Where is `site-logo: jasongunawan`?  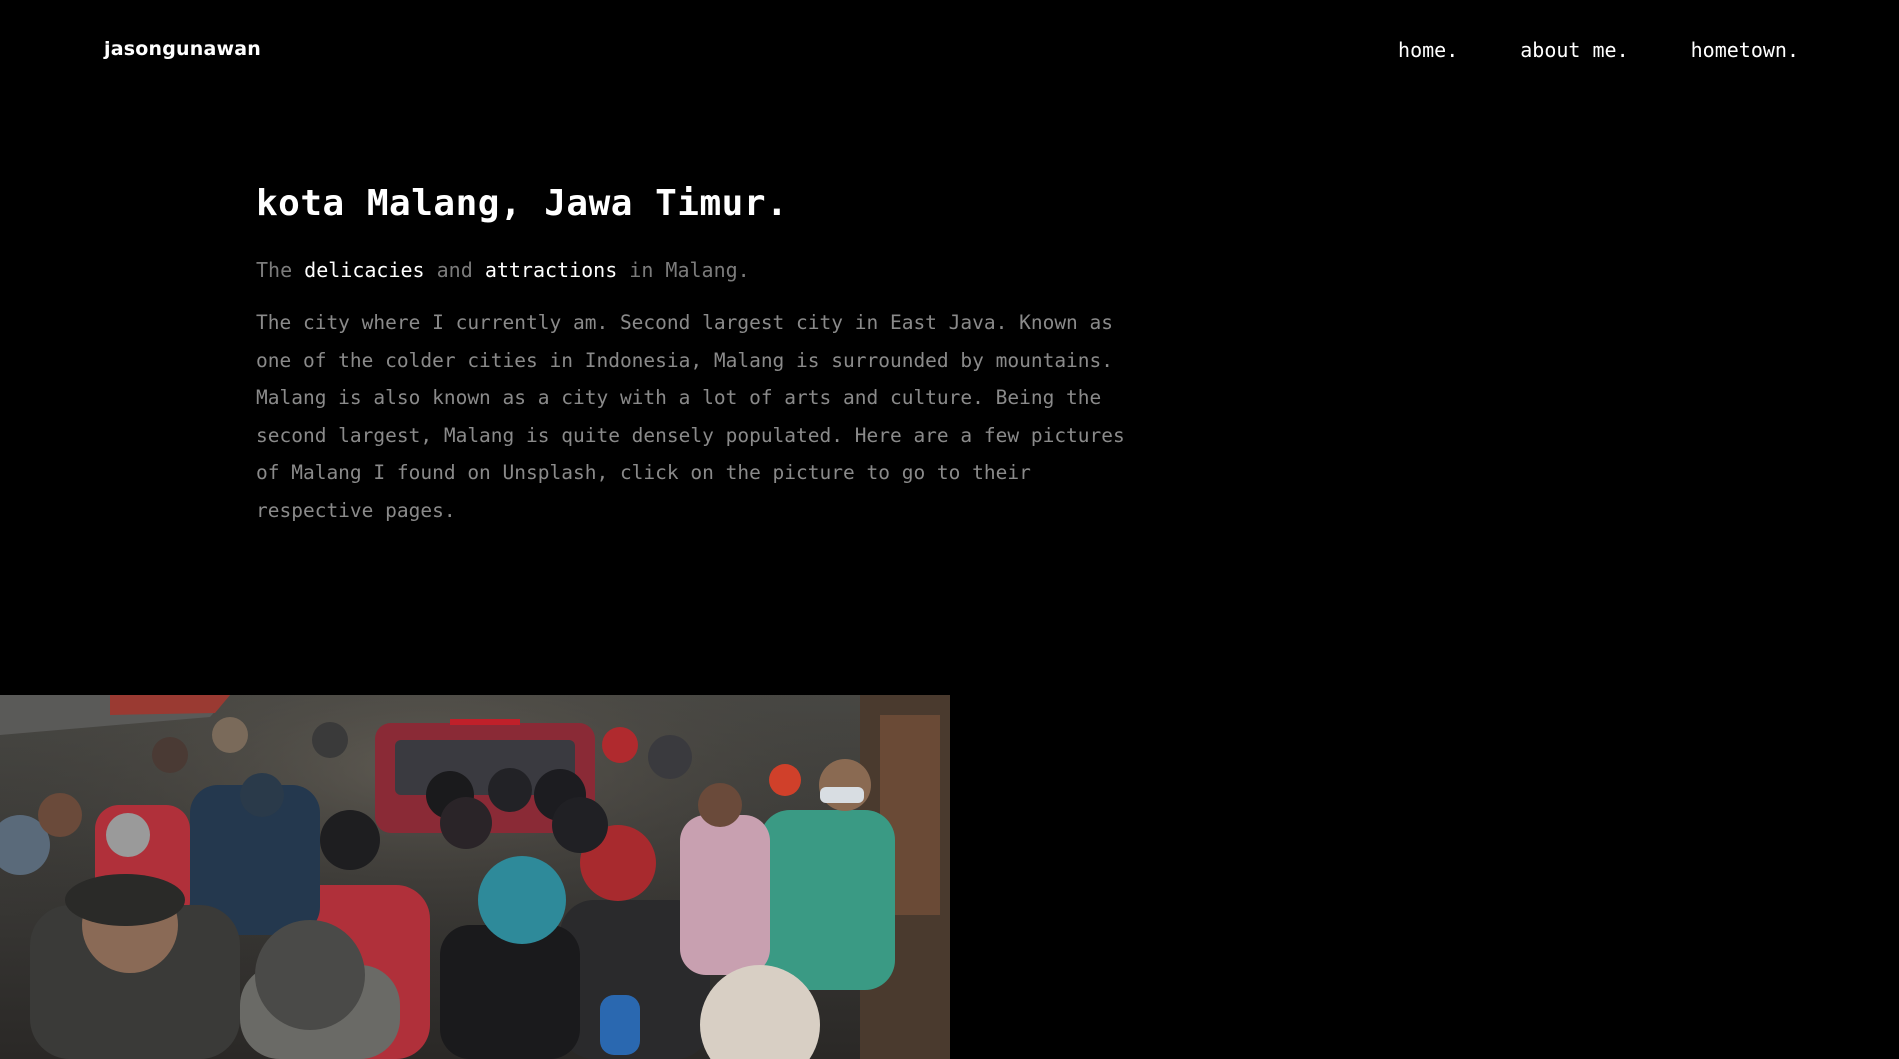 site-logo: jasongunawan is located at coordinates (182, 49).